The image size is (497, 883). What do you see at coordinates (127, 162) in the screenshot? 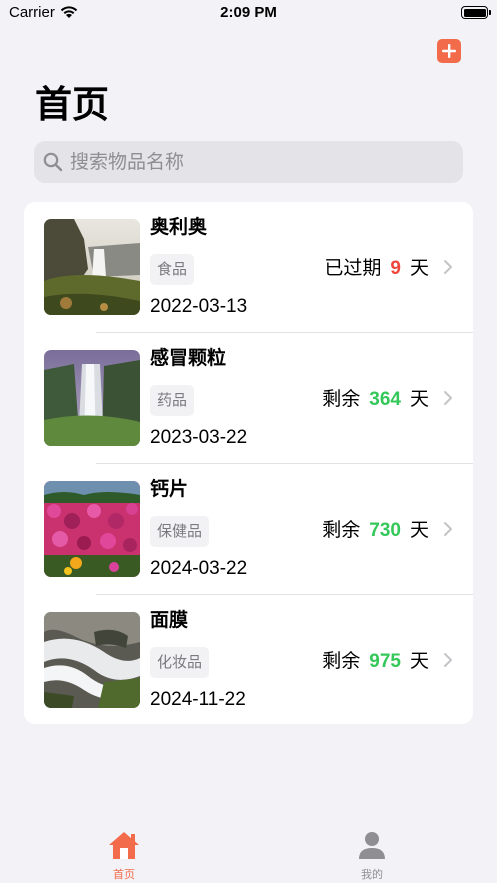
I see `search-placeholder: 搜索物品名称` at bounding box center [127, 162].